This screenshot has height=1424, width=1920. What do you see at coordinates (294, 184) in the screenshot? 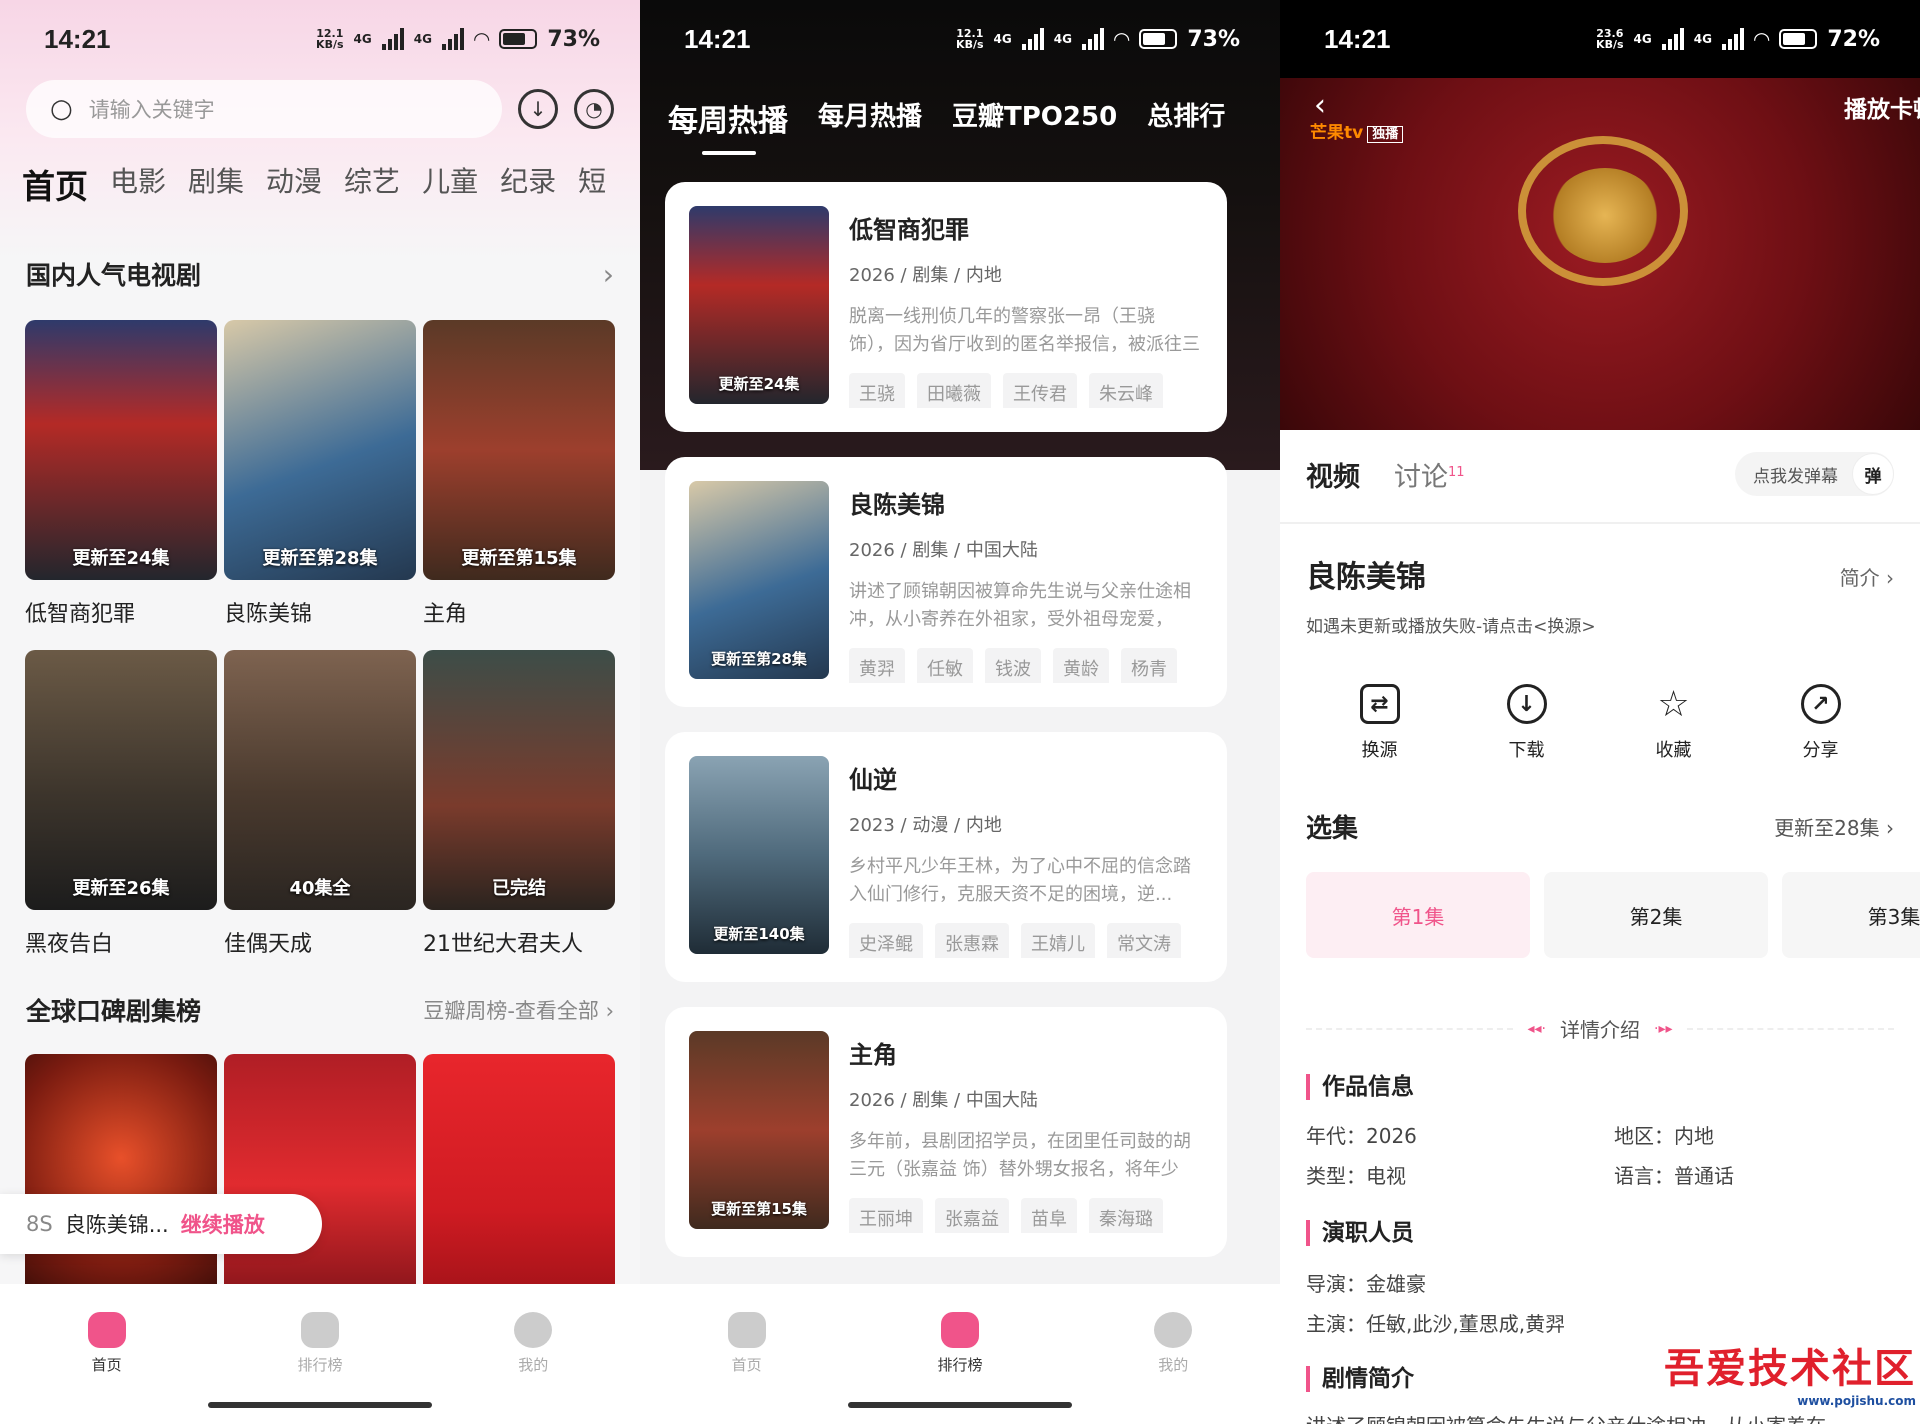
I see `tab-anime: 动漫` at bounding box center [294, 184].